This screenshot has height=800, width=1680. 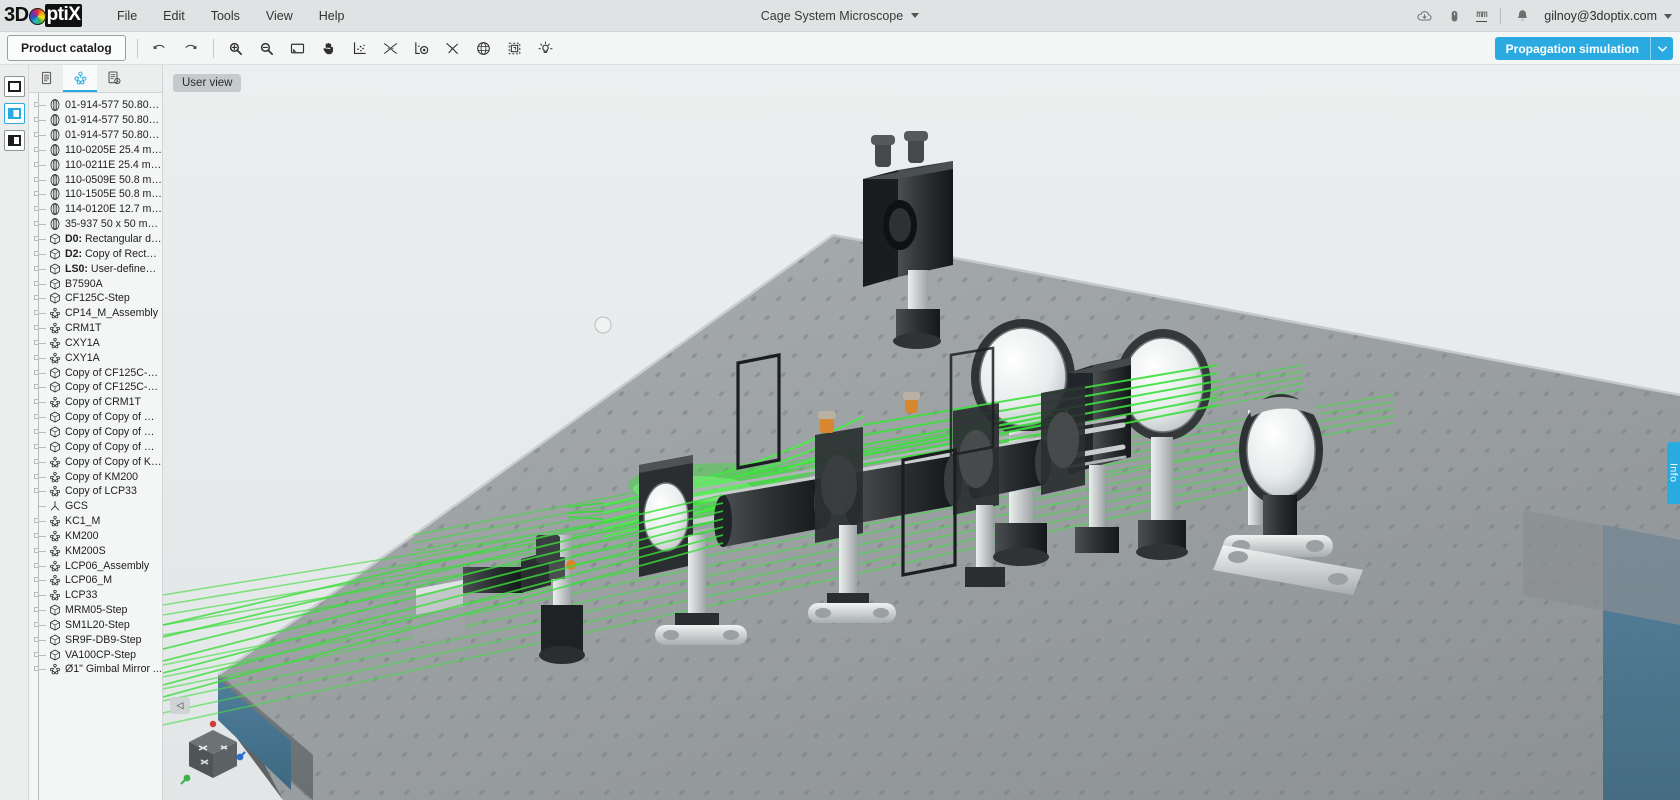 I want to click on tree-item: B7590A, so click(x=95, y=283).